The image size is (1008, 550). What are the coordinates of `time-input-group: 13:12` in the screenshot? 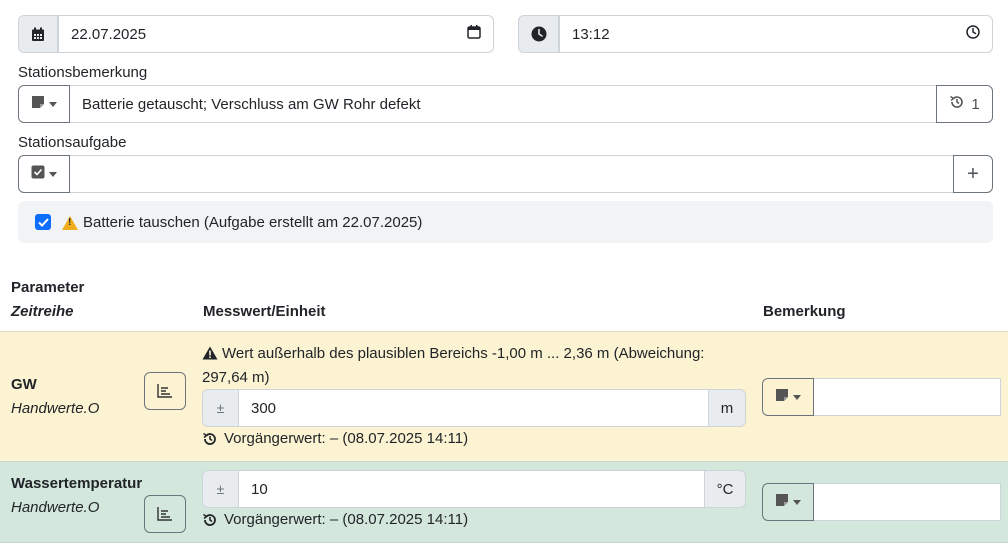 It's located at (755, 34).